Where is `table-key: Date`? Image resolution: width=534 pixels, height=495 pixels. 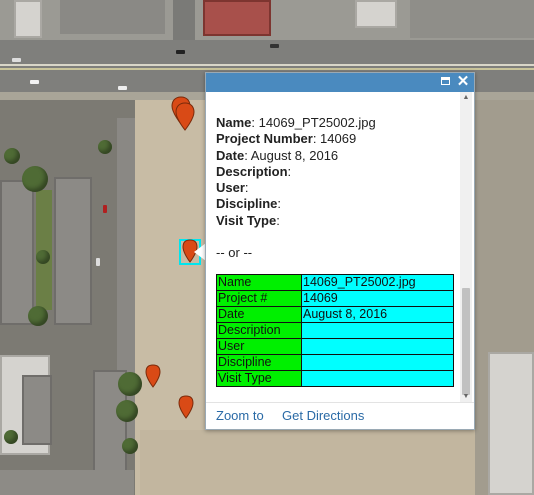
table-key: Date is located at coordinates (259, 314).